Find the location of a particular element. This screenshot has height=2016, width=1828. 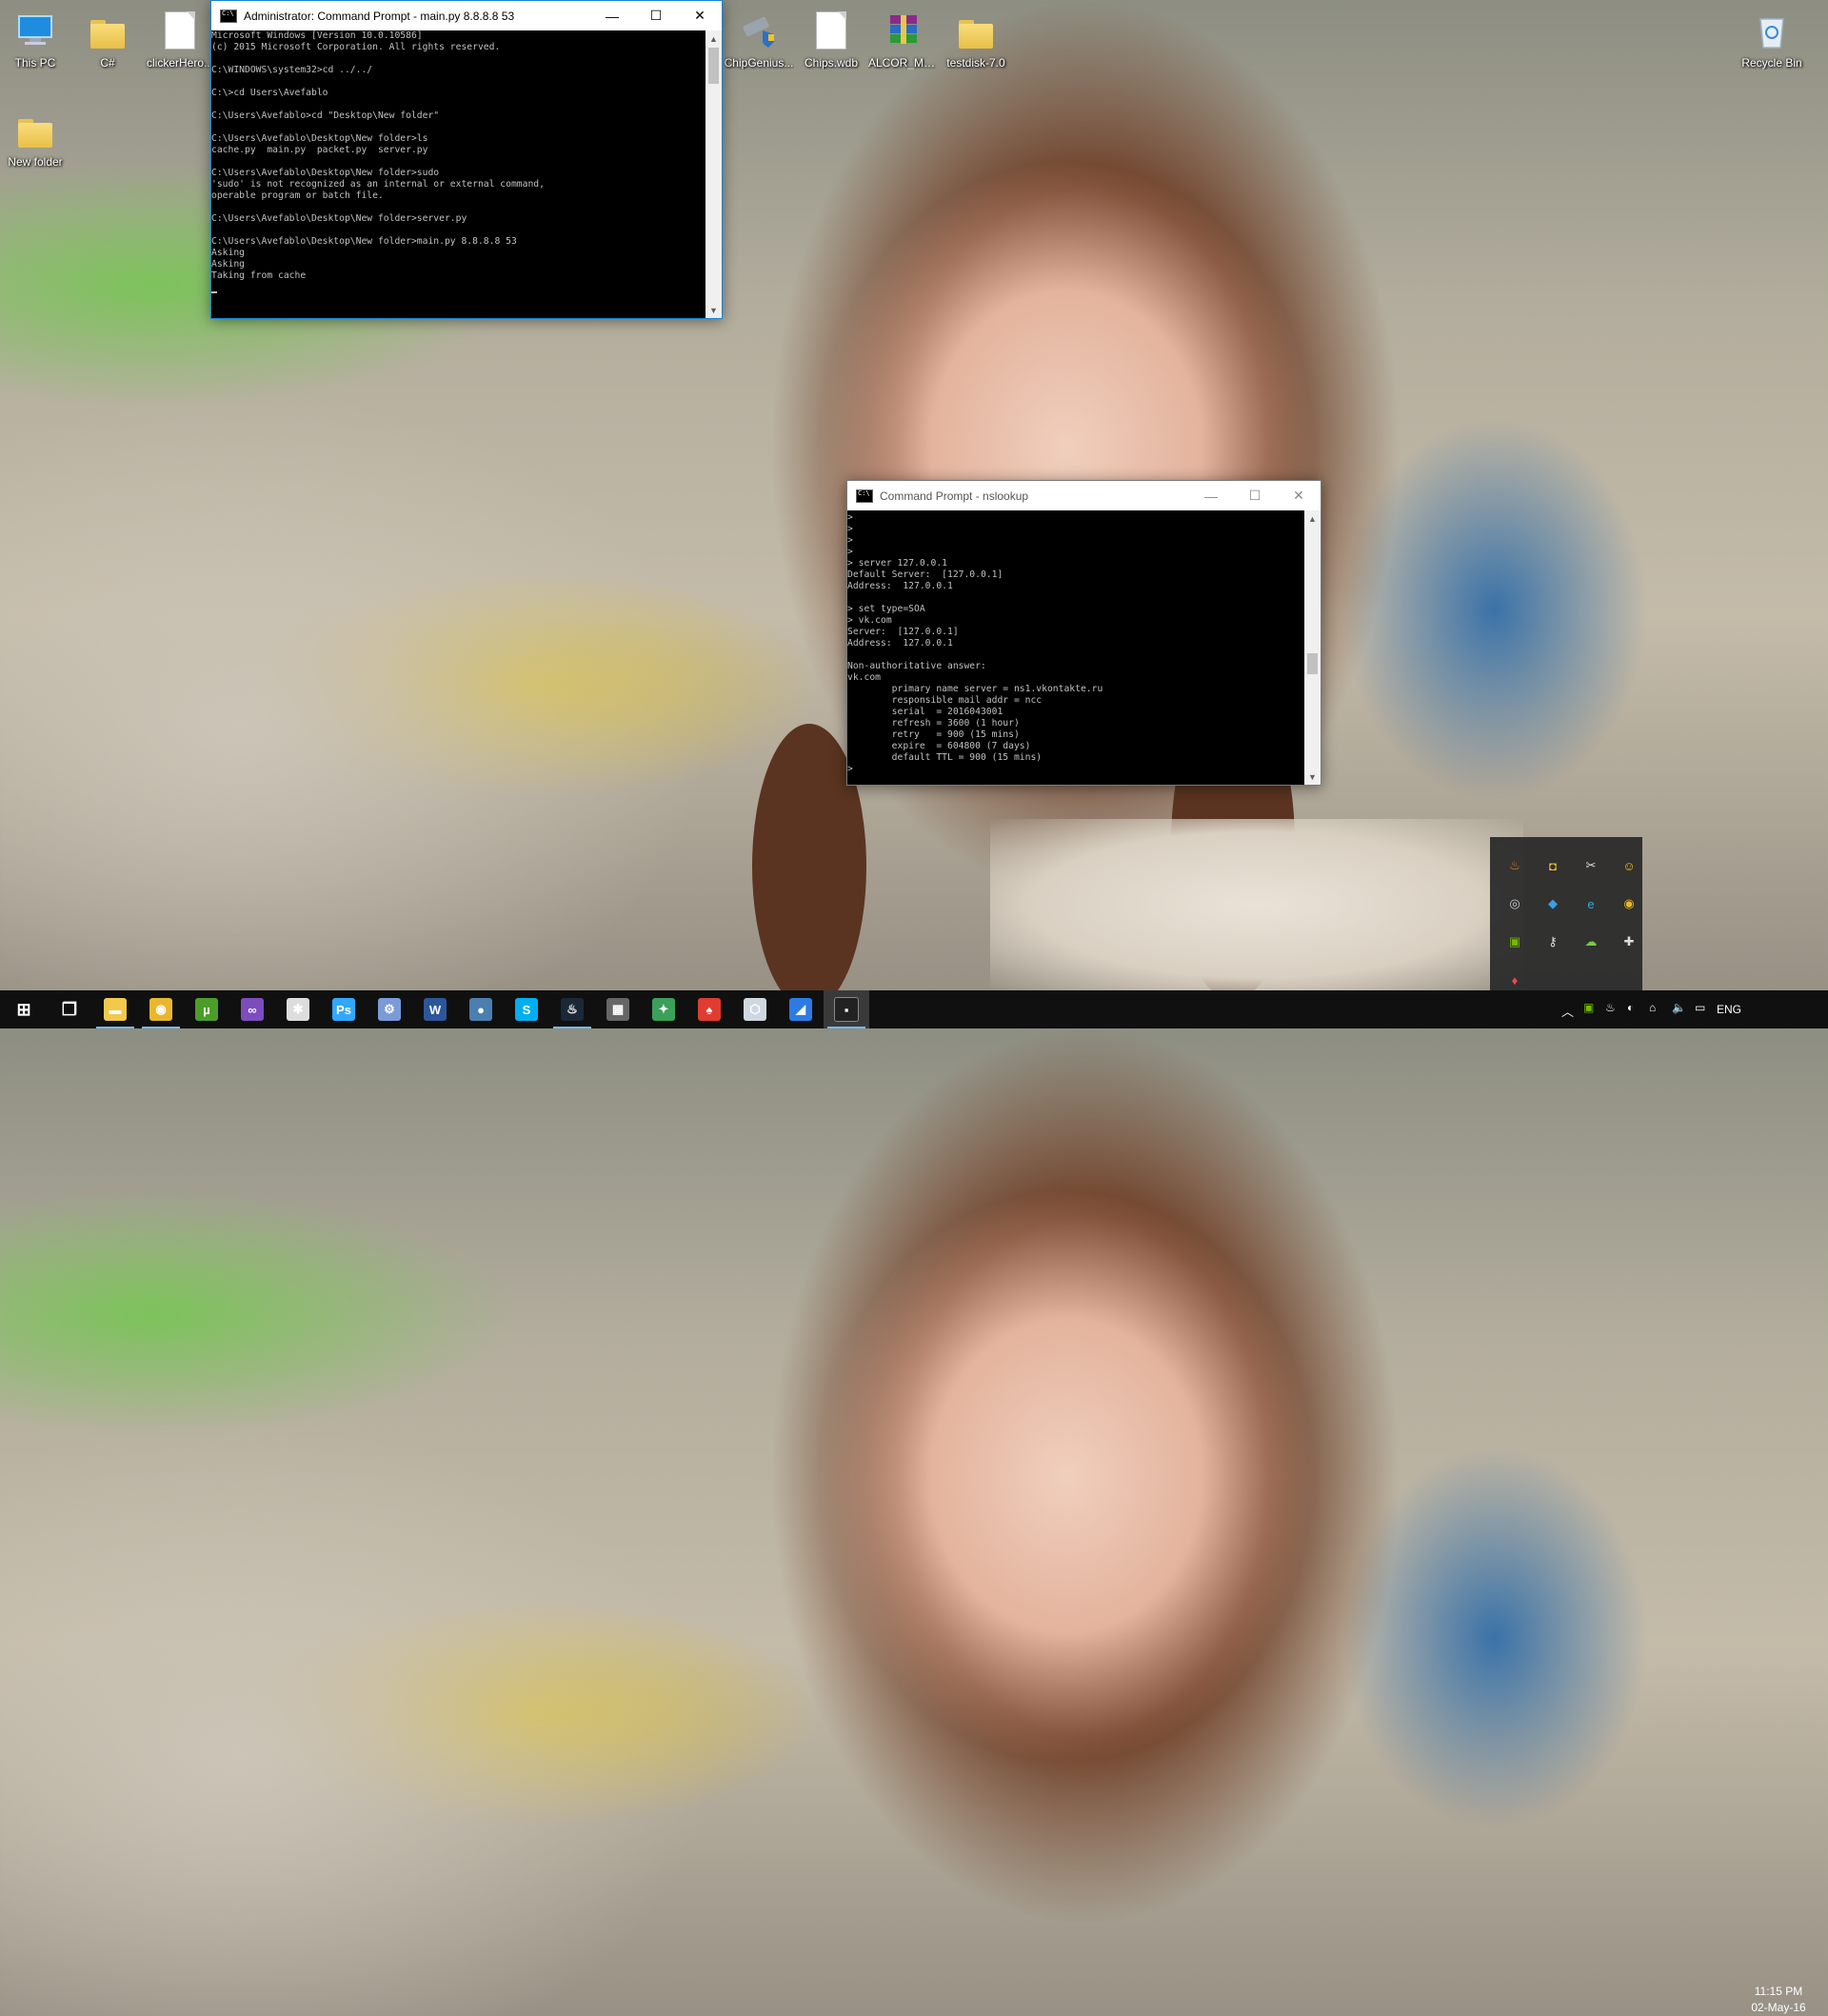

taskbar-blue-app-icon: ◢ is located at coordinates (801, 1009).